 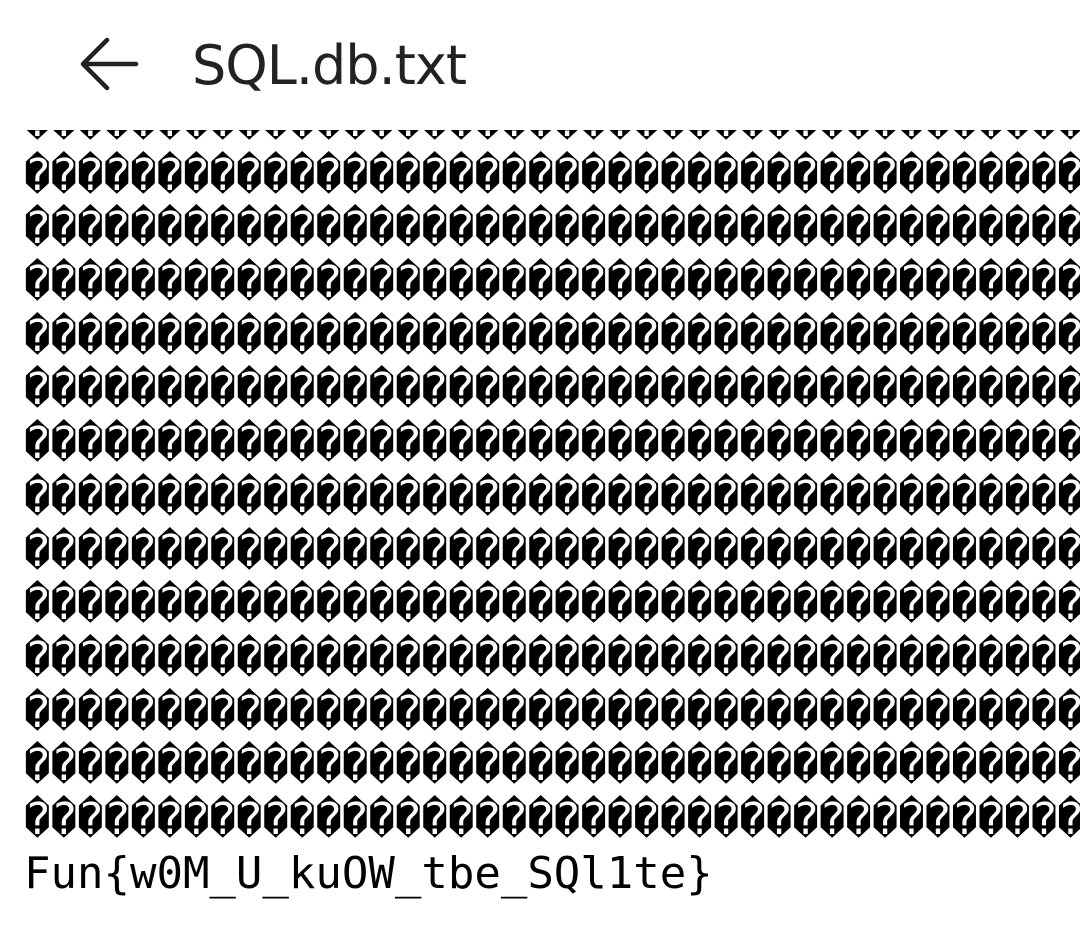 I want to click on app-header: SQL.db.txt, so click(x=540, y=65).